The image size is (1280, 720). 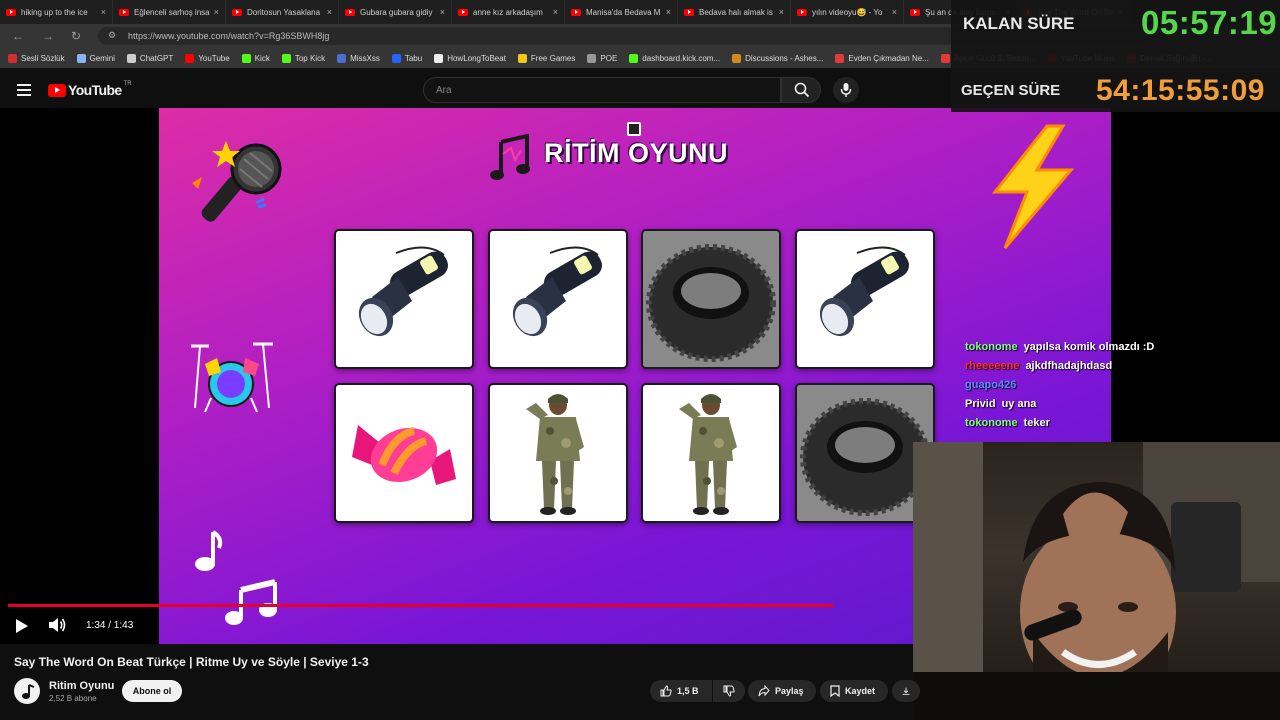 What do you see at coordinates (102, 58) in the screenshot?
I see `bookmark-label: Gemini` at bounding box center [102, 58].